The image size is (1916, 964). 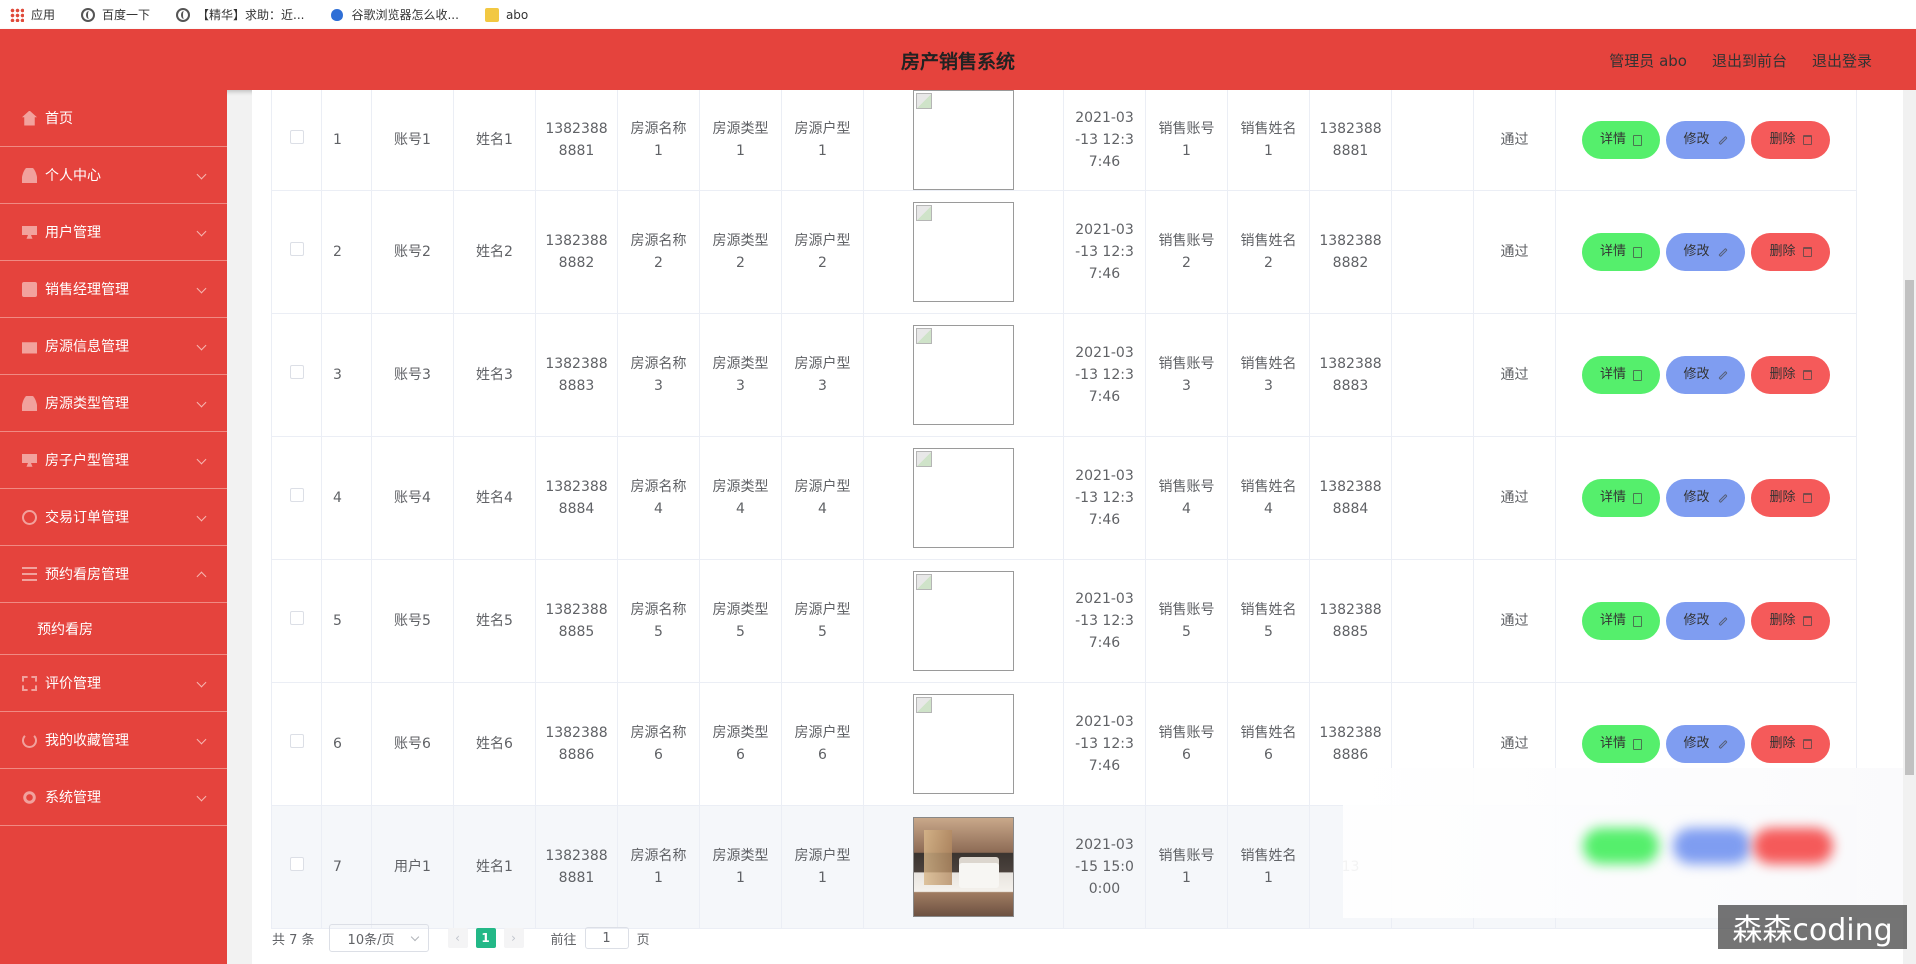 I want to click on sidebar-item-personal-center: 个人中心, so click(x=113, y=175).